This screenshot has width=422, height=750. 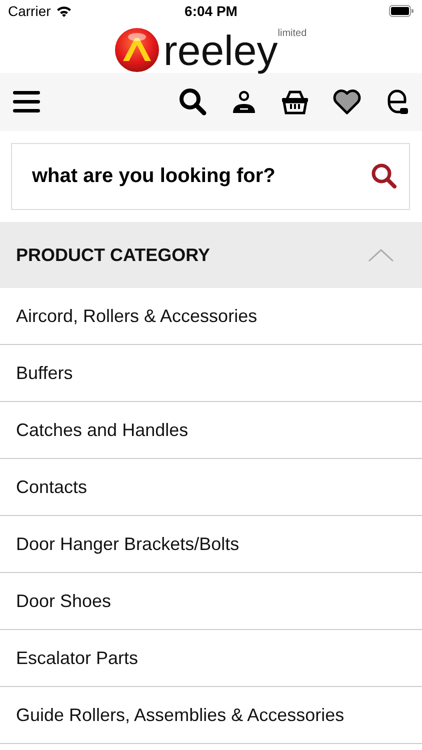 What do you see at coordinates (211, 715) in the screenshot?
I see `category-item: Guide Rollers, Assemblies & Accessories` at bounding box center [211, 715].